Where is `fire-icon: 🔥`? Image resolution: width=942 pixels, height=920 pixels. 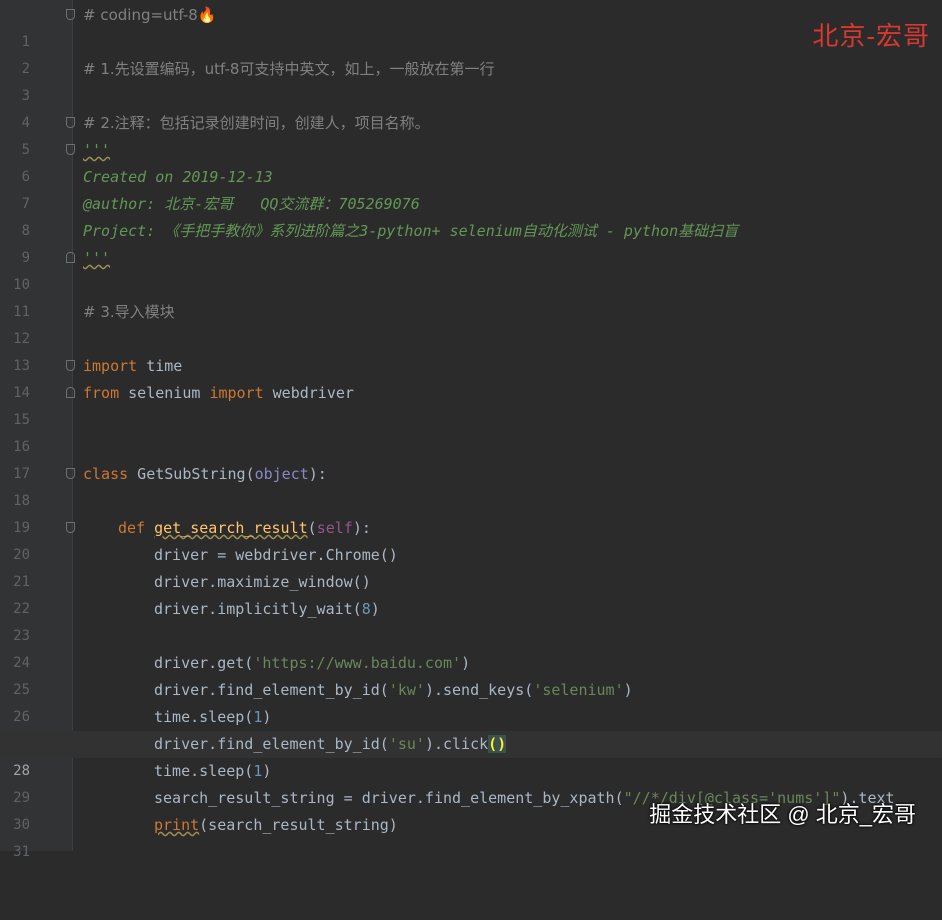
fire-icon: 🔥 is located at coordinates (207, 15).